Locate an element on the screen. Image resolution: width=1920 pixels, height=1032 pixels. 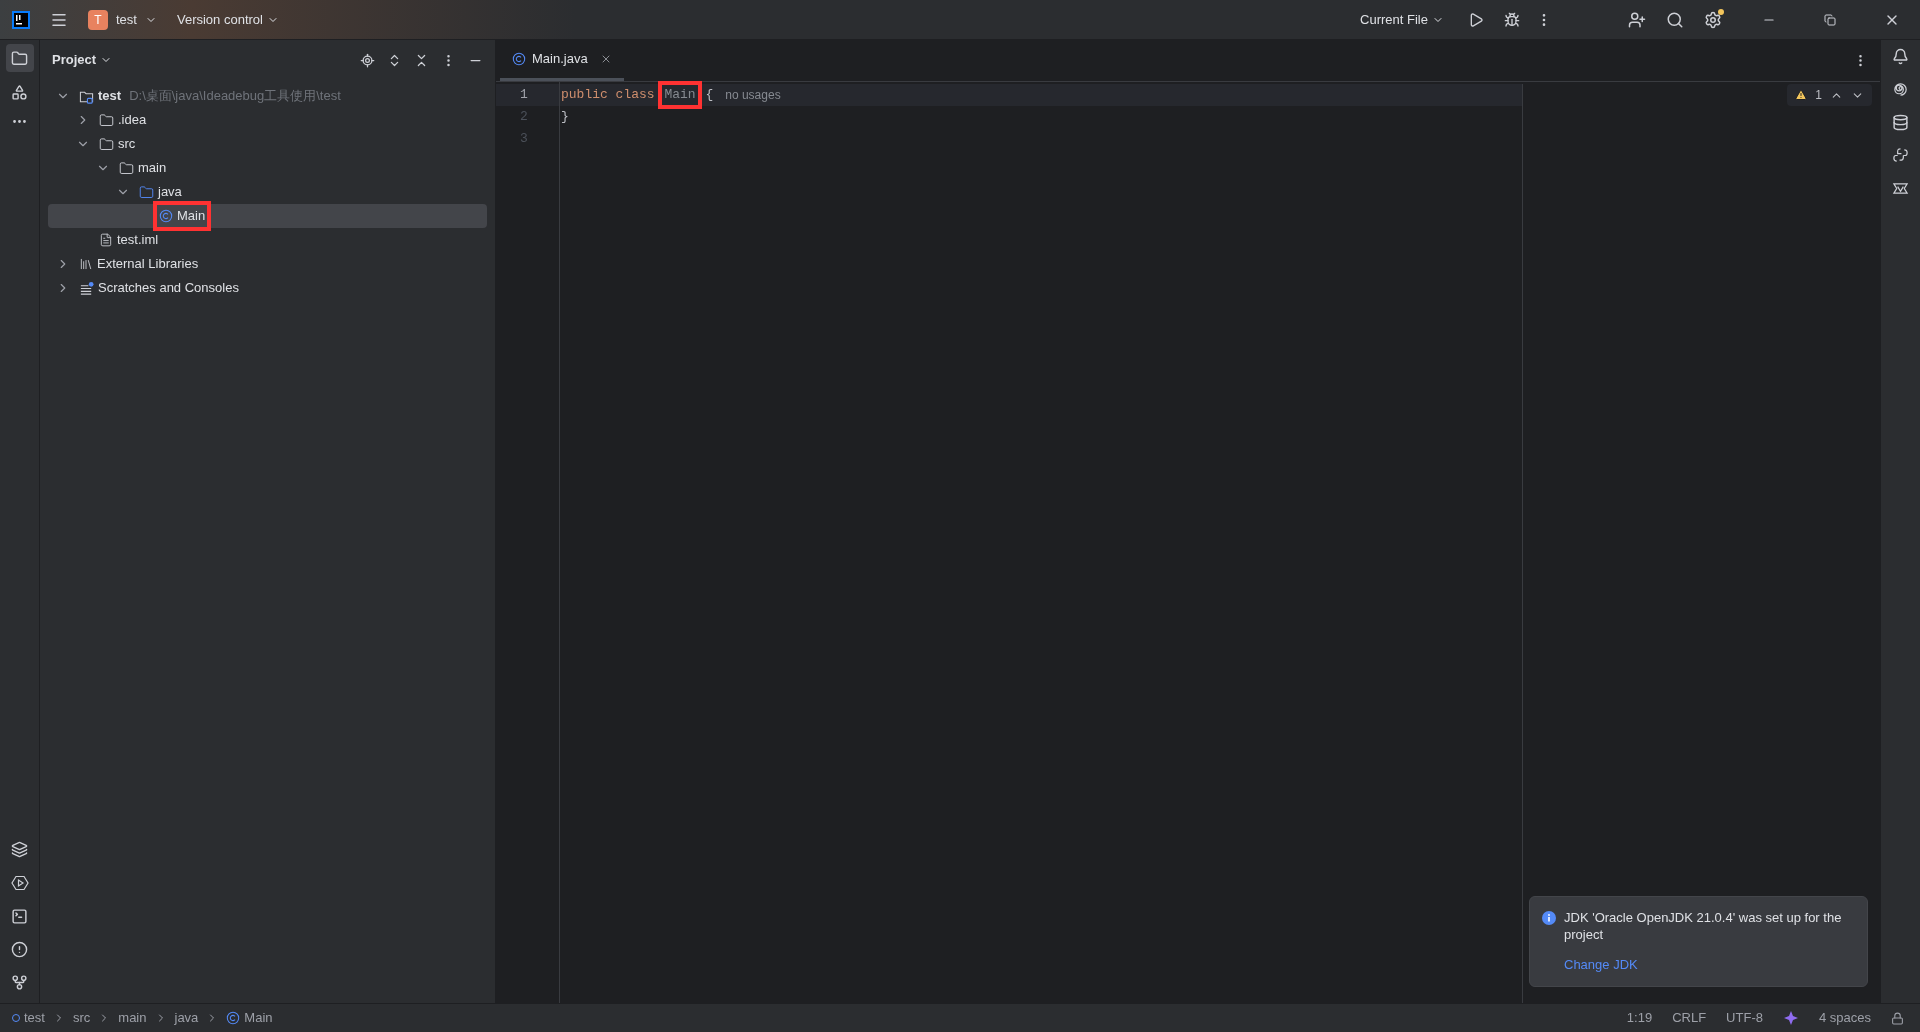
library-icon is located at coordinates (86, 264).